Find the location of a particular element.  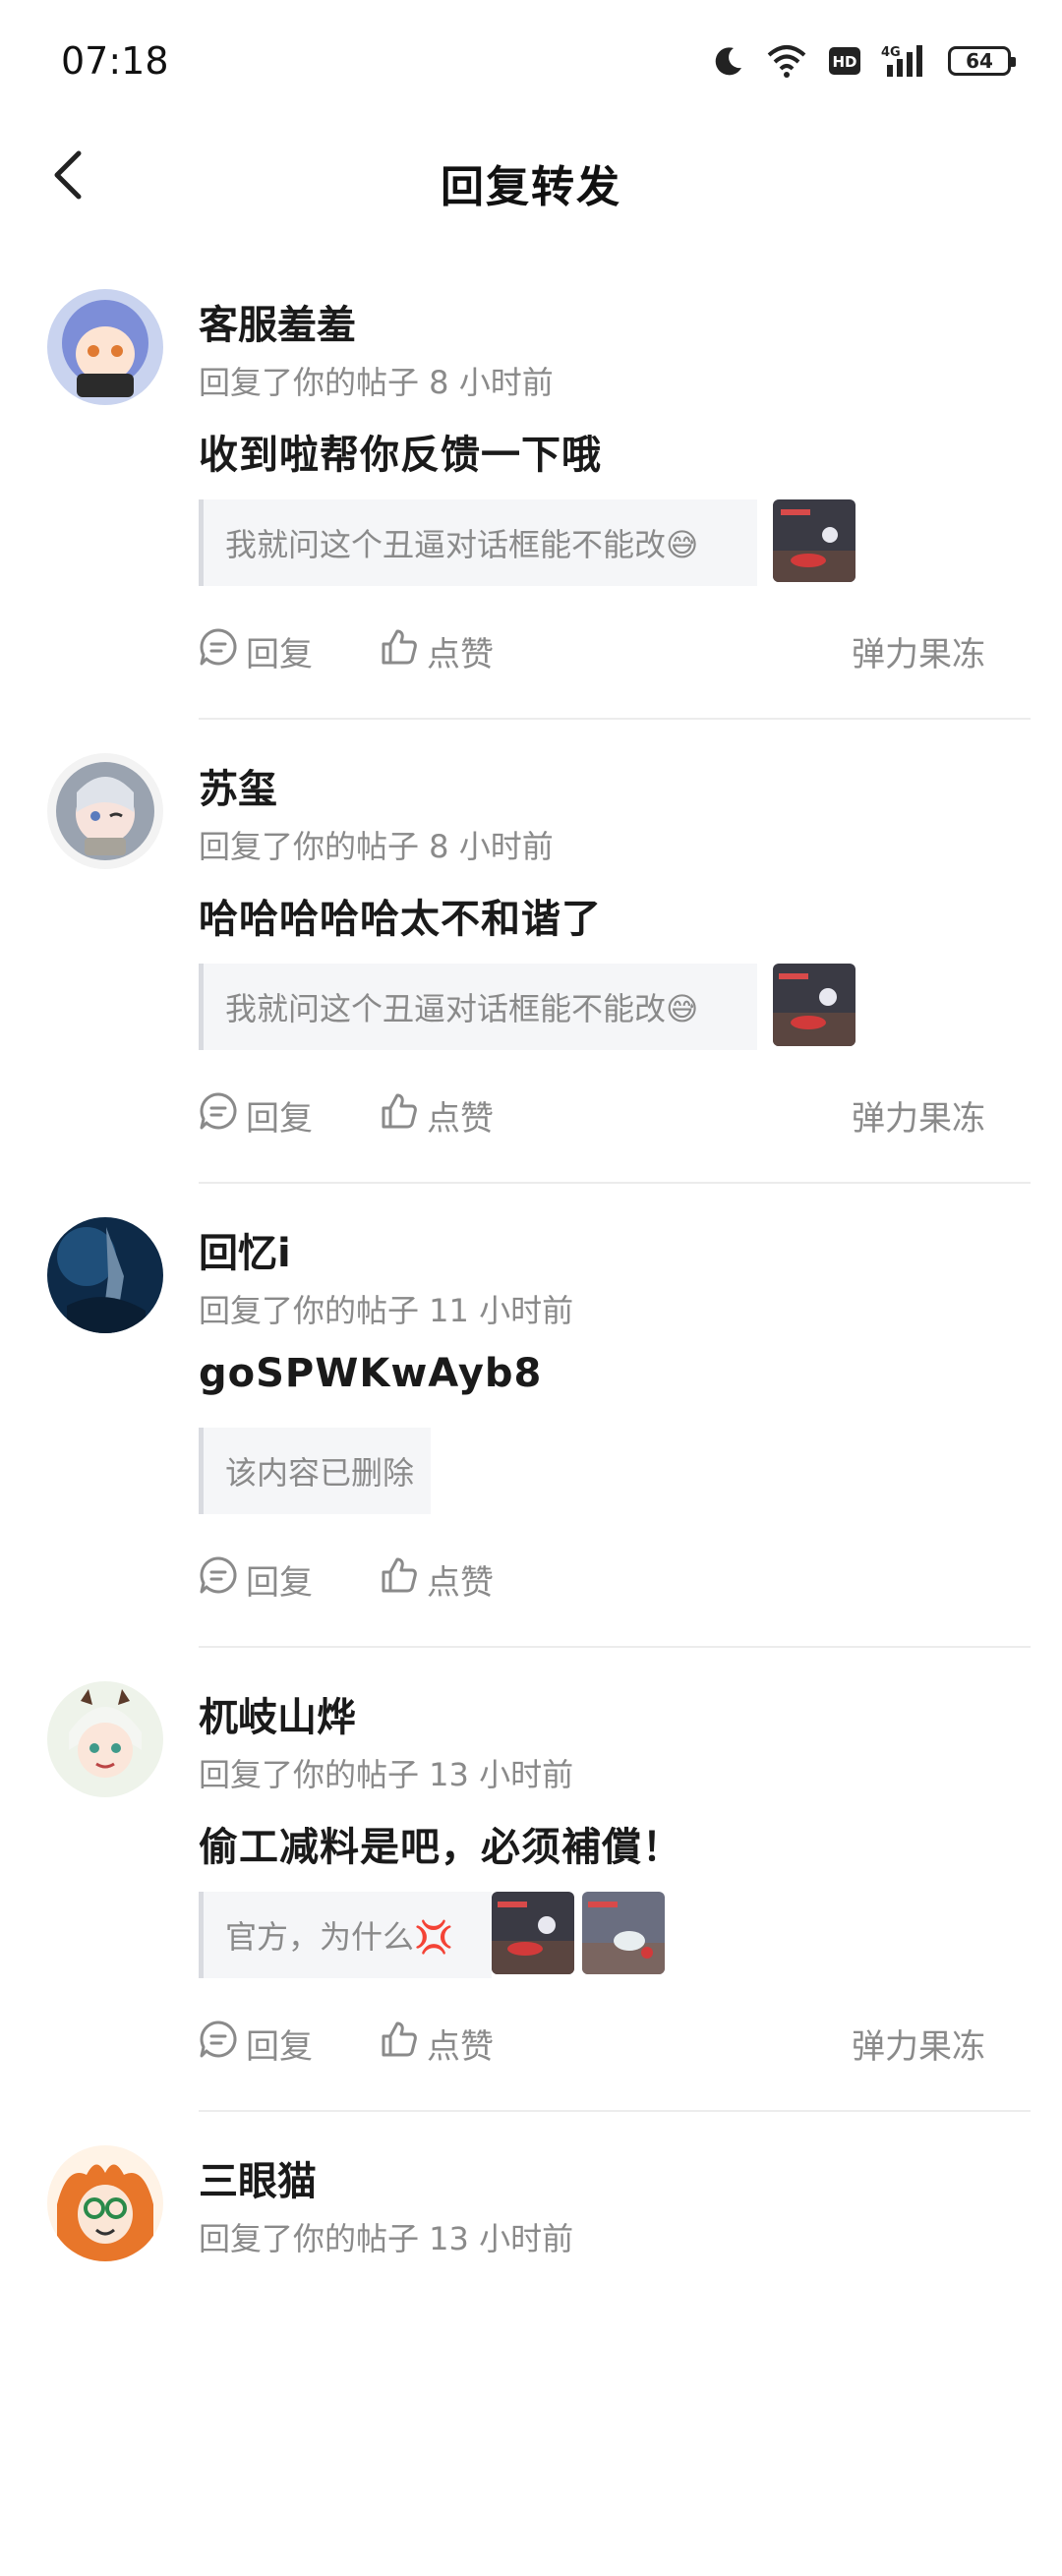

header: 回复转发 is located at coordinates (531, 177).